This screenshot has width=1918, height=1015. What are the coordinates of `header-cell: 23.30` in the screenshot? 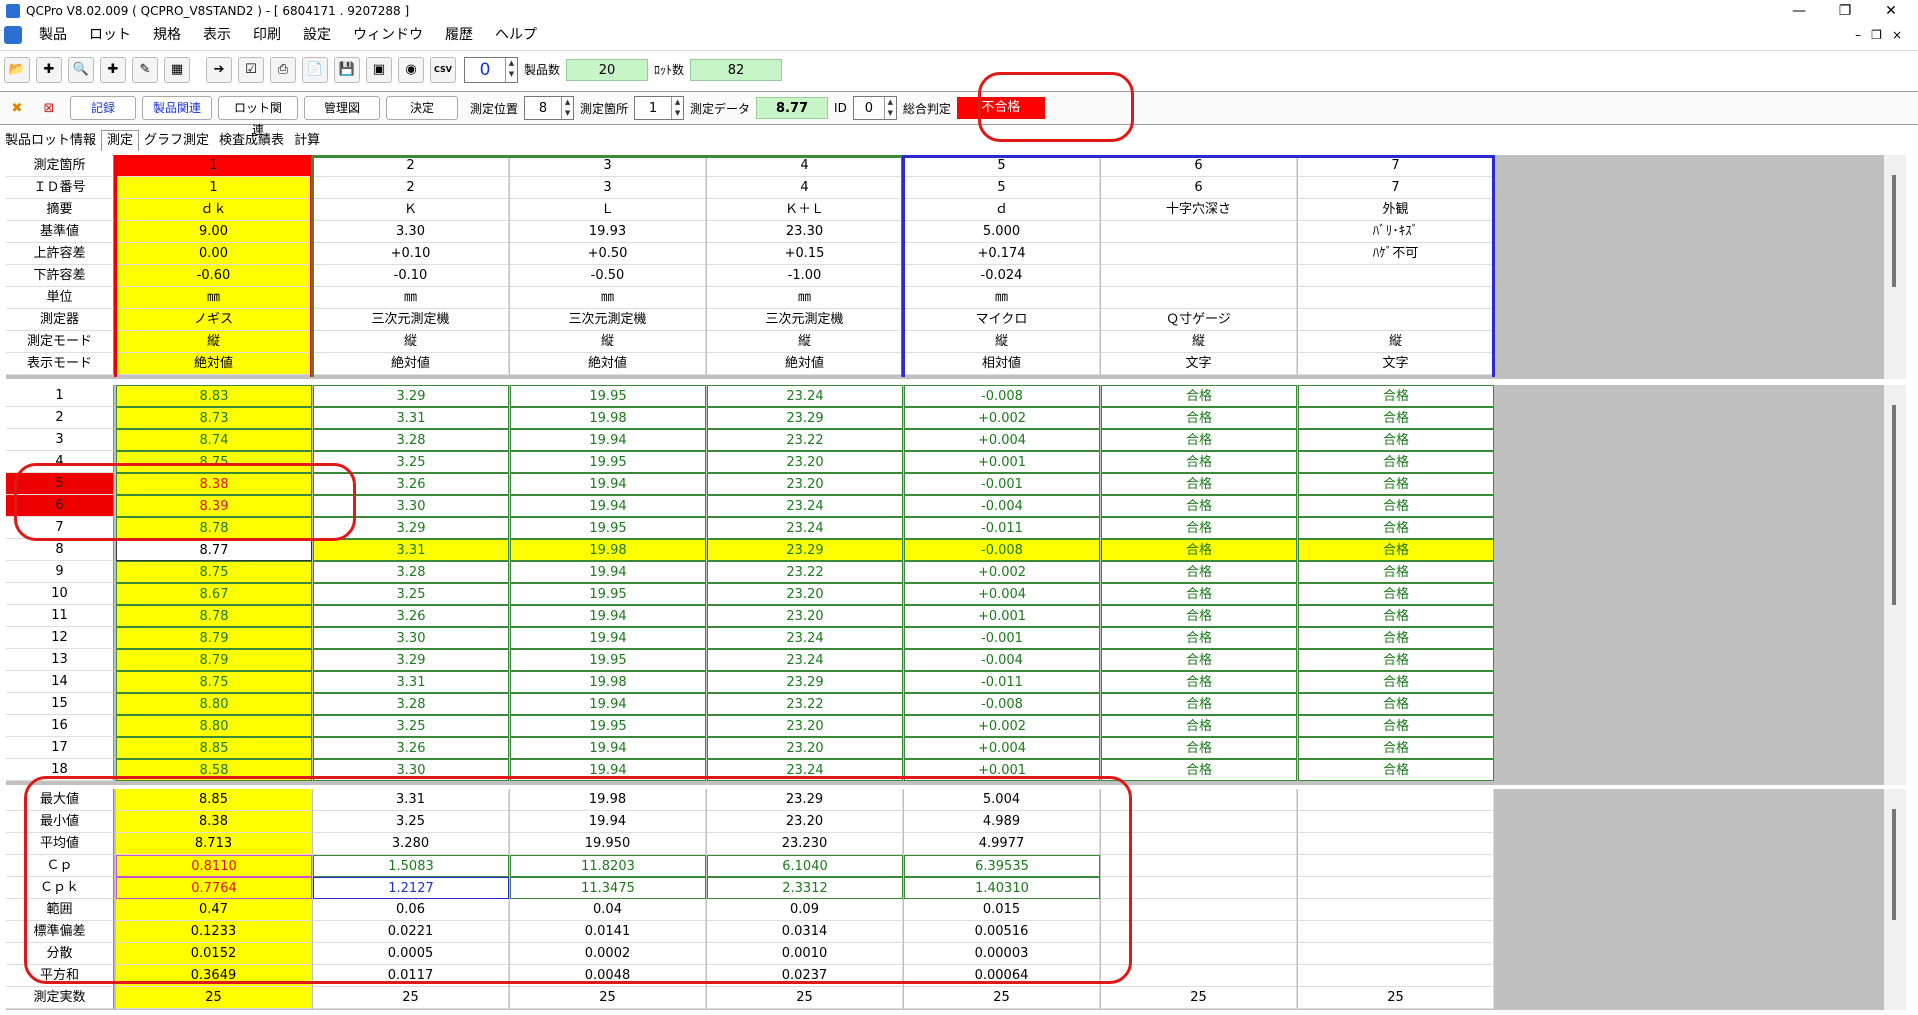 It's located at (805, 232).